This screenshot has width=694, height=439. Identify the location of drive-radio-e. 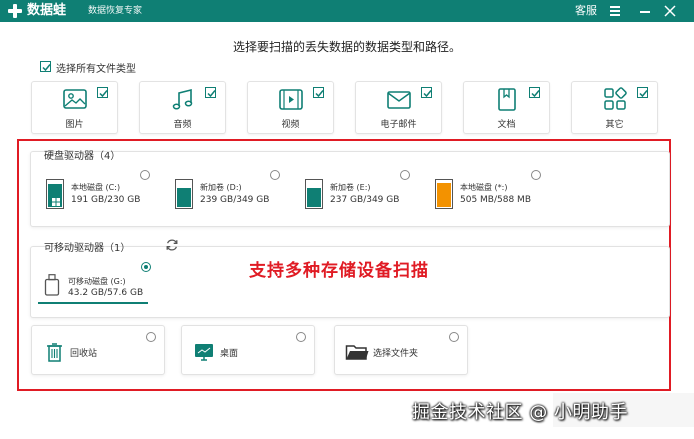
(405, 175).